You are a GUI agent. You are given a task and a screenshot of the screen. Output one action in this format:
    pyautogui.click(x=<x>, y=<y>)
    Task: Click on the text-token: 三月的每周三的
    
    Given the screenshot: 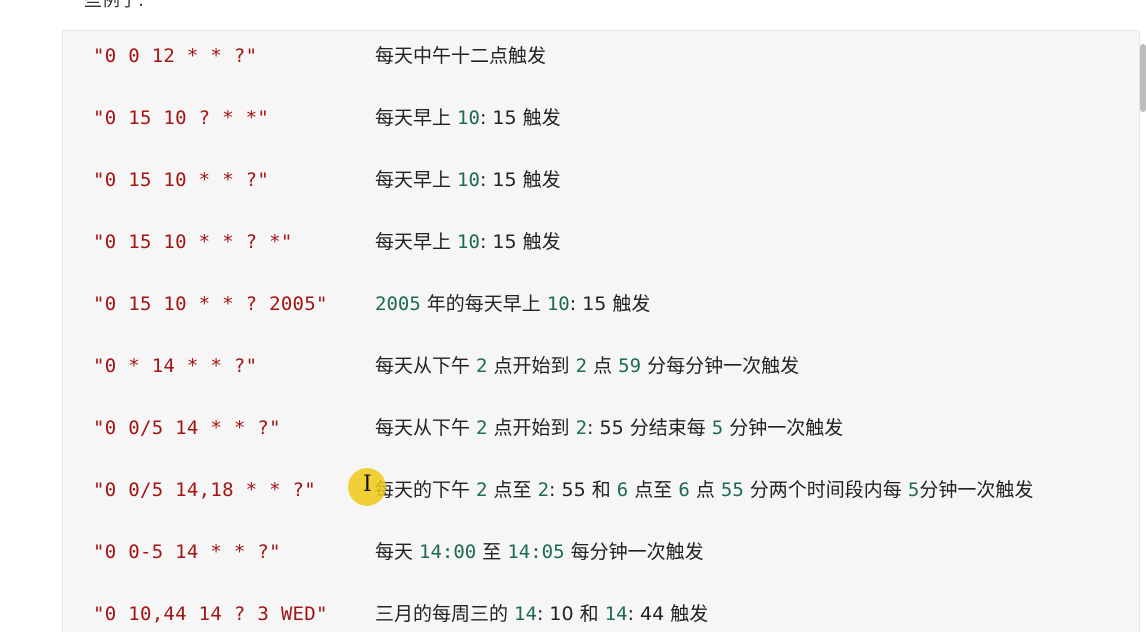 What is the action you would take?
    pyautogui.click(x=445, y=614)
    